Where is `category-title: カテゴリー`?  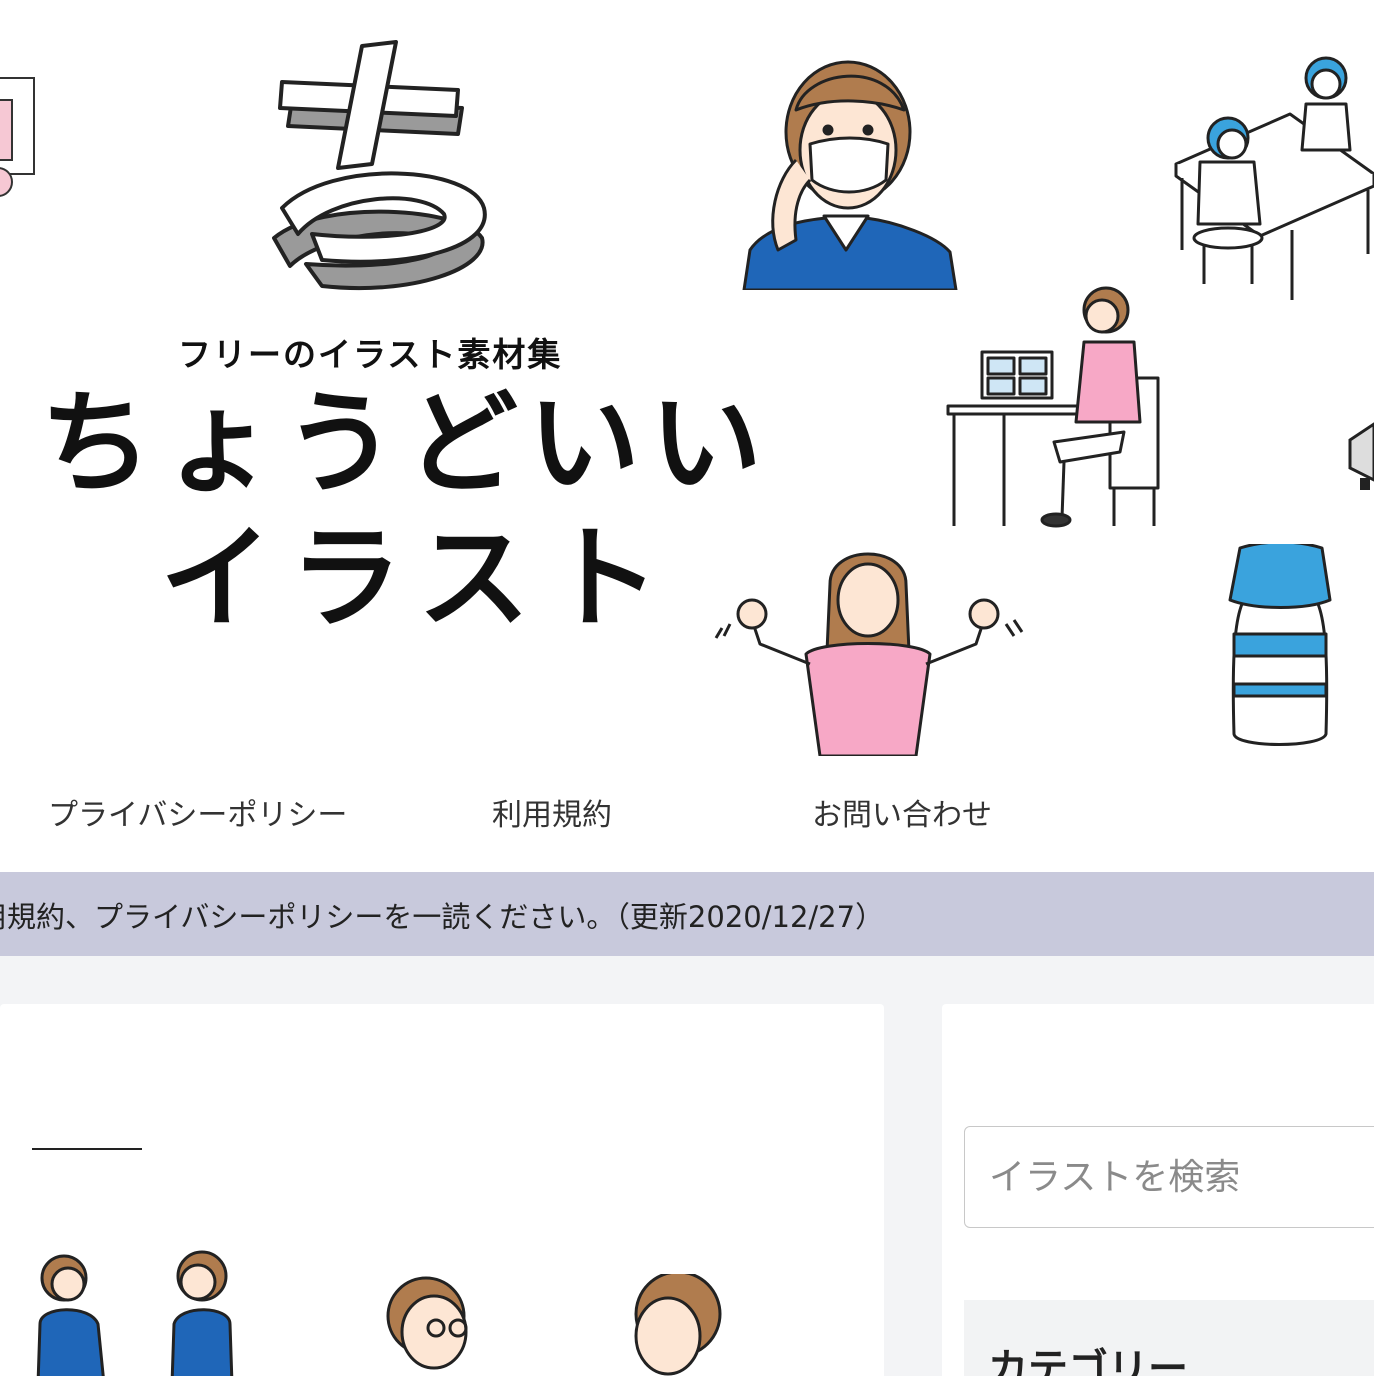 category-title: カテゴリー is located at coordinates (1088, 1361).